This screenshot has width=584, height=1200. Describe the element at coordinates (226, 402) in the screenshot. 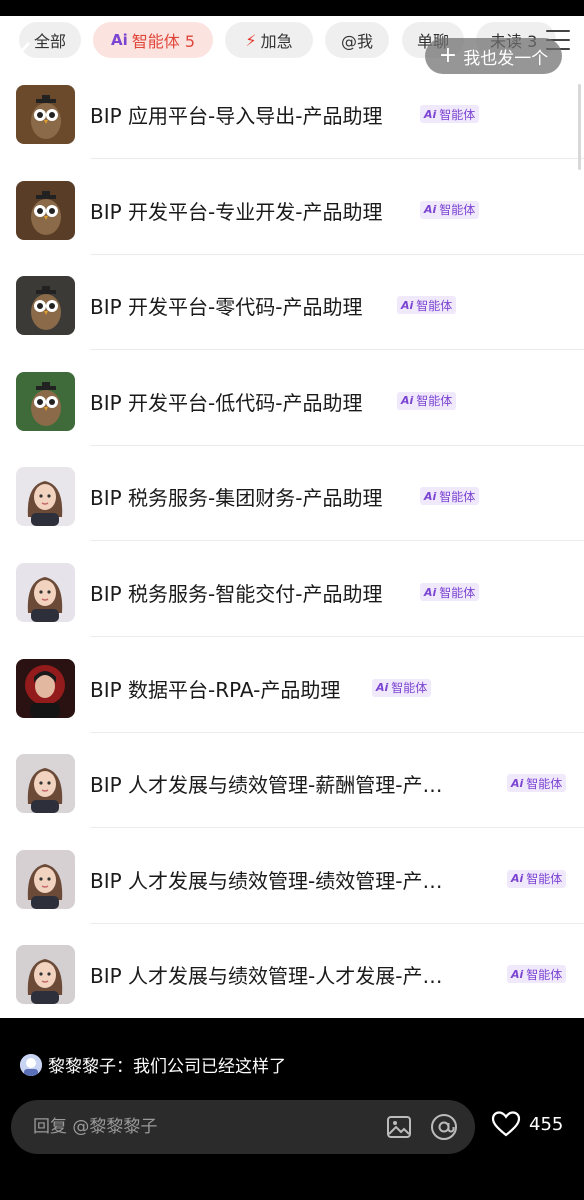

I see `agent-name: BIP 开发平台-低代码-产品助理` at that location.